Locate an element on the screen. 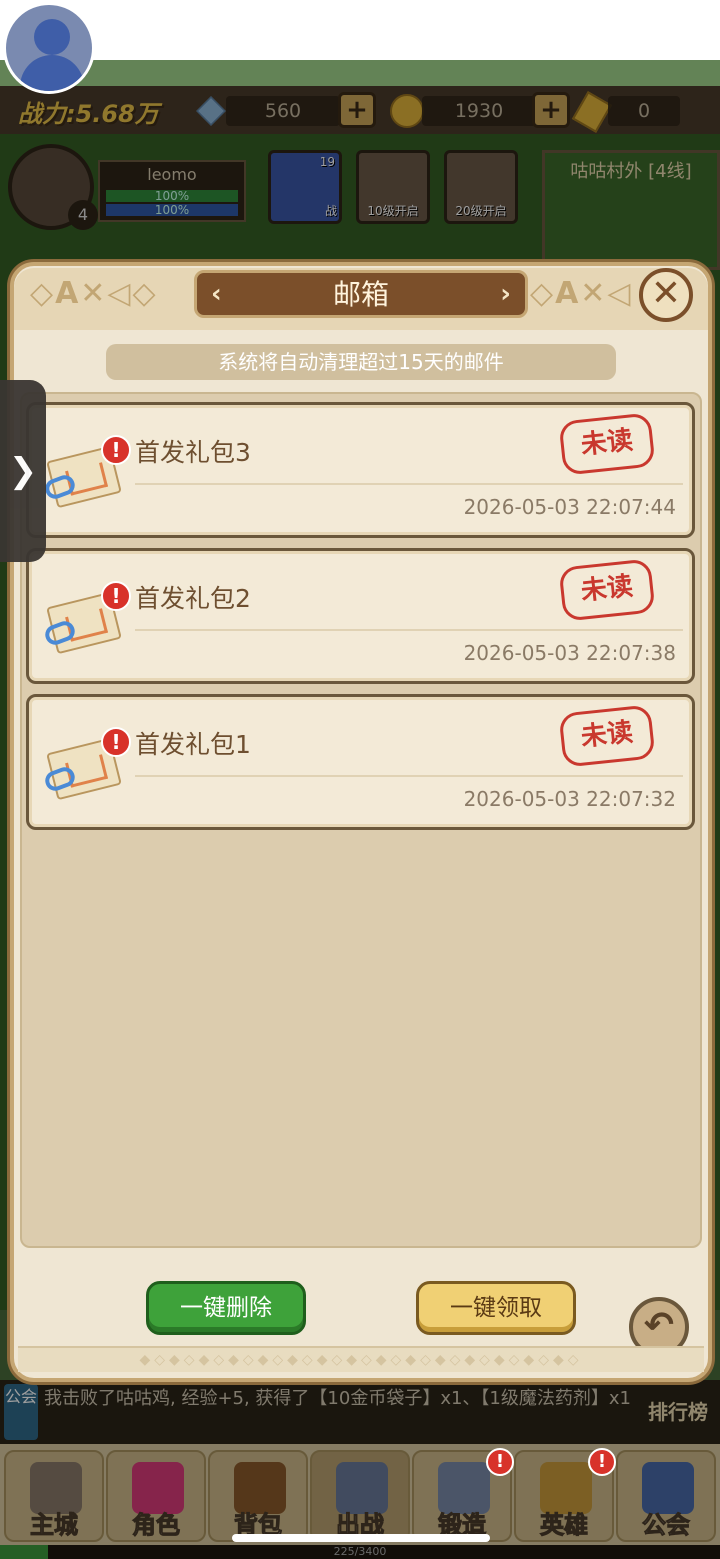 The width and height of the screenshot is (720, 1559). mail-subject: 首发礼包2 is located at coordinates (193, 598).